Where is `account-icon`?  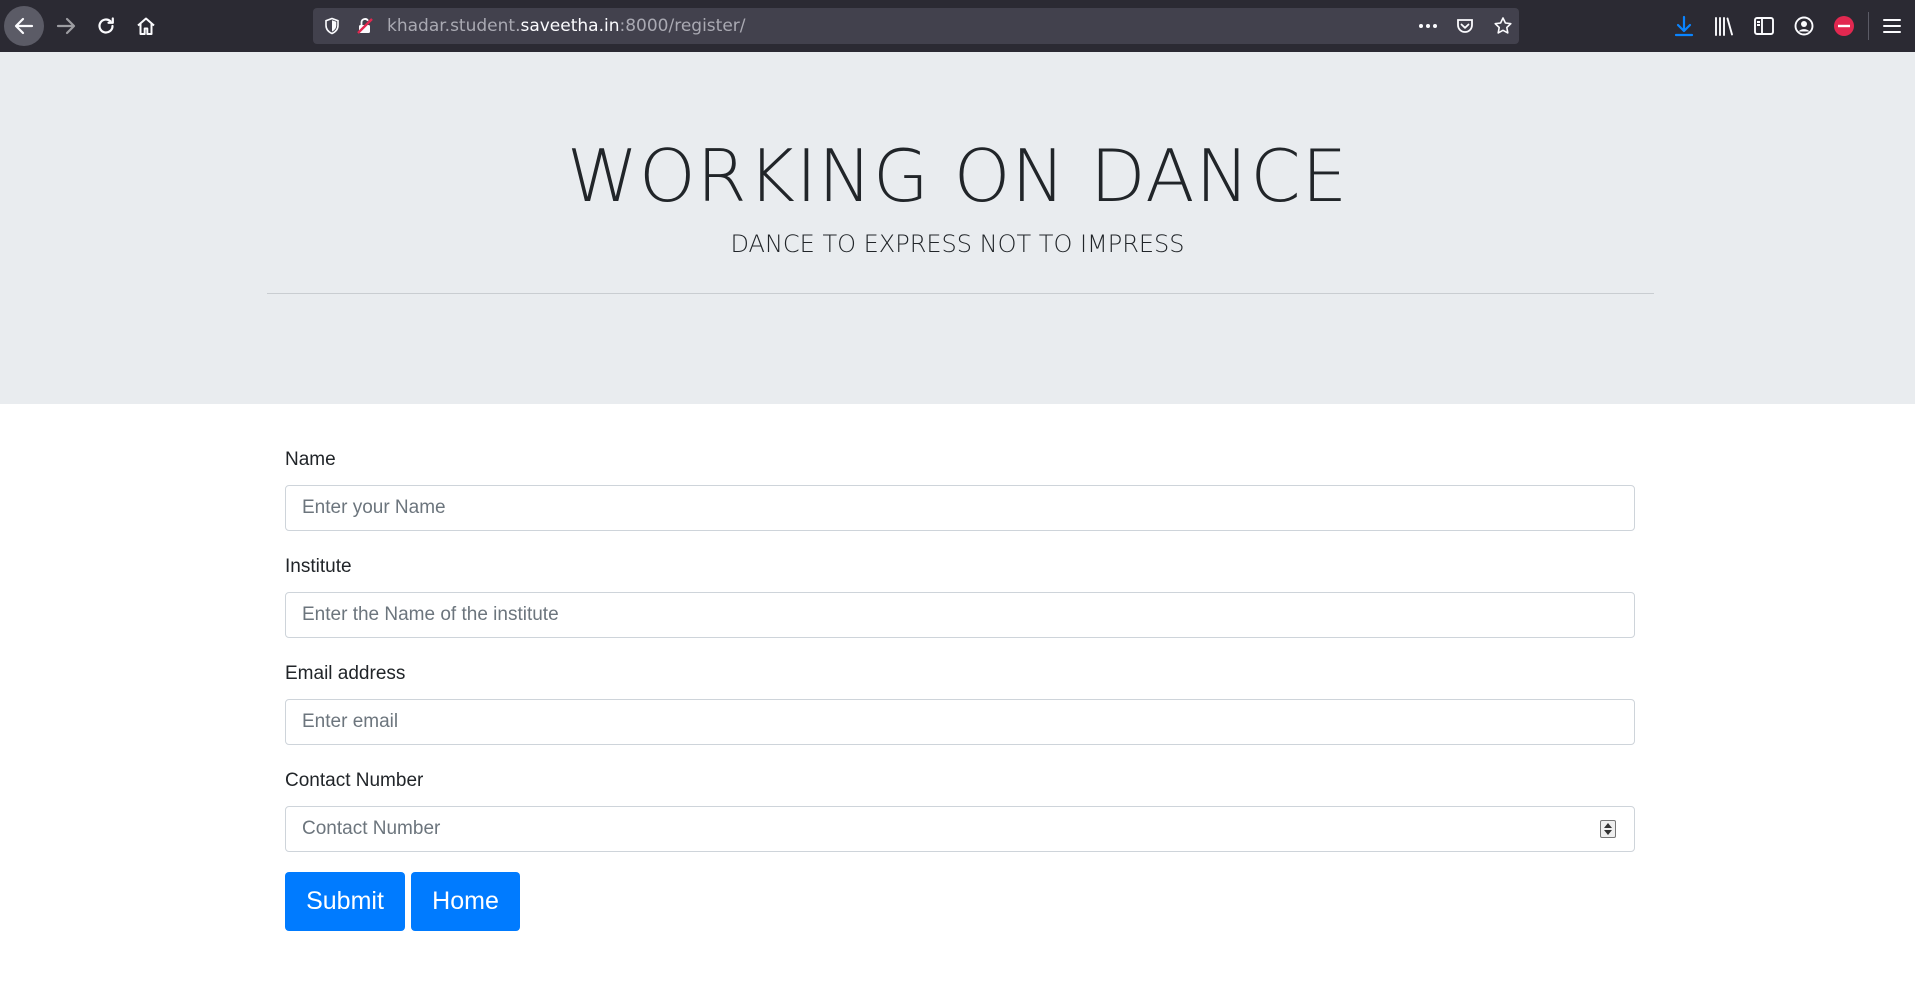
account-icon is located at coordinates (1804, 26).